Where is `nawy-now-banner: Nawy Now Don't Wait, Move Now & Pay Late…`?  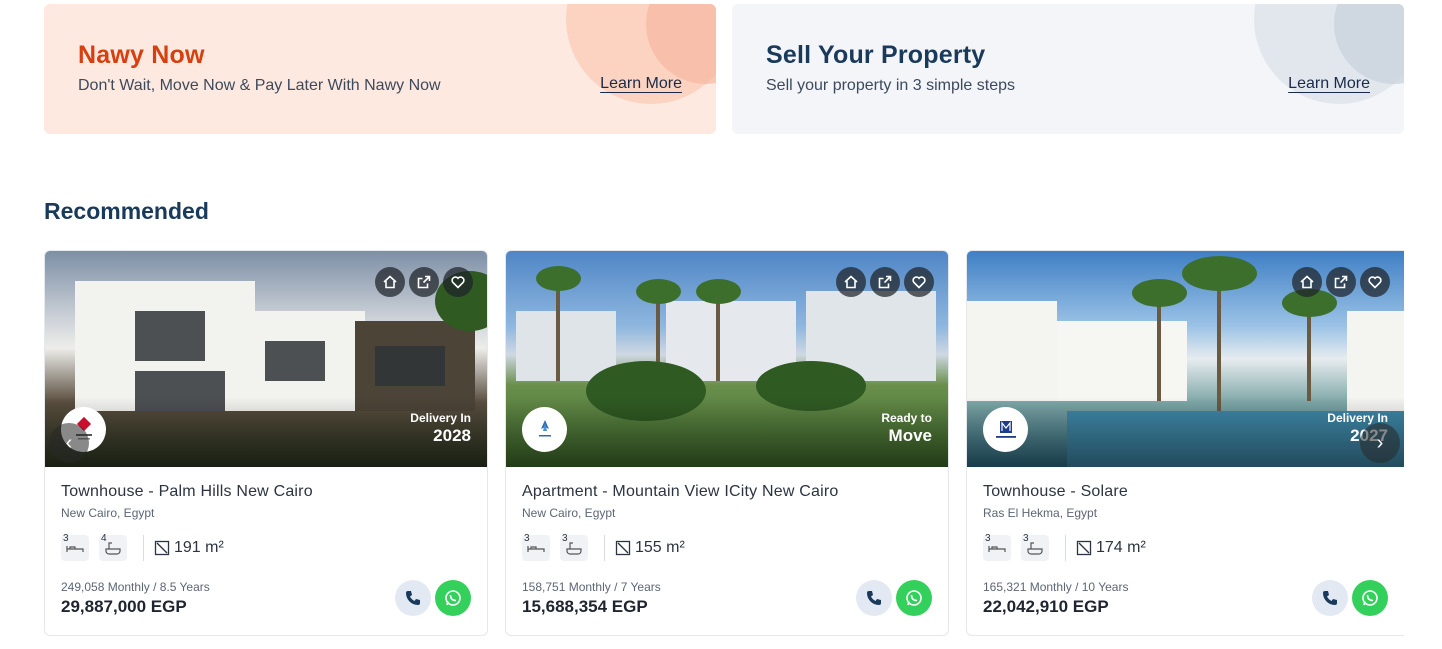 nawy-now-banner: Nawy Now Don't Wait, Move Now & Pay Late… is located at coordinates (380, 69).